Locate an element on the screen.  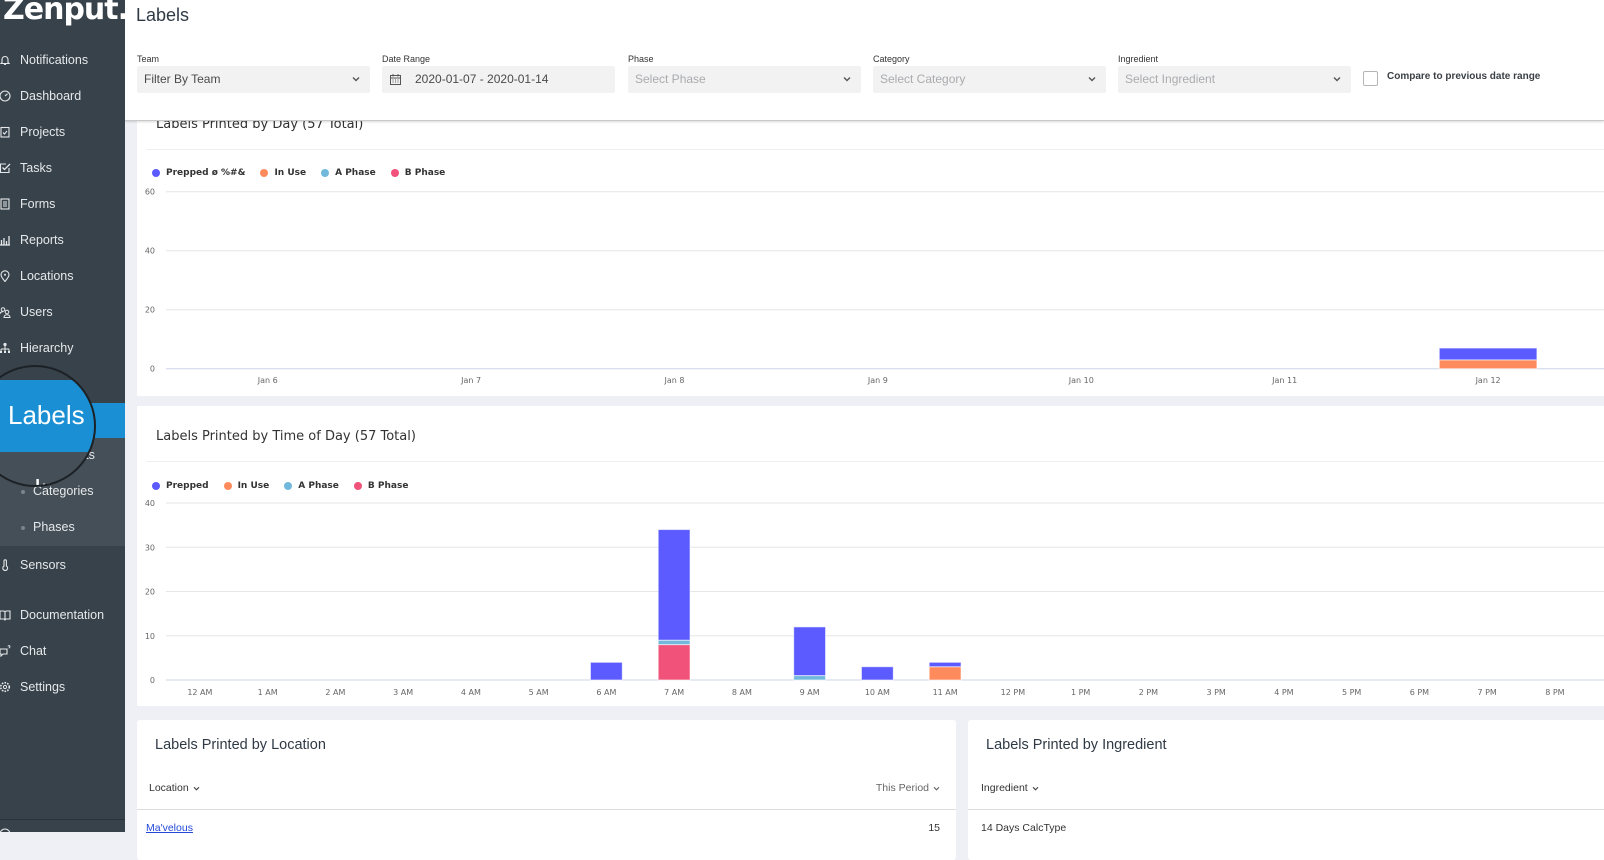
category-select: Select Category is located at coordinates (989, 79).